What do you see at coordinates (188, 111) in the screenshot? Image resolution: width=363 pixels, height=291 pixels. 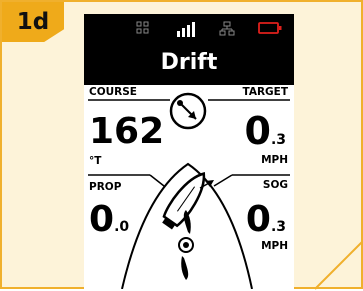 I see `compass-icon` at bounding box center [188, 111].